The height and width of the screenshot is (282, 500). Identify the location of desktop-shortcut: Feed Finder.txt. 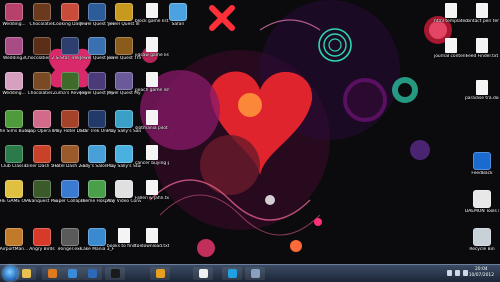
(482, 48).